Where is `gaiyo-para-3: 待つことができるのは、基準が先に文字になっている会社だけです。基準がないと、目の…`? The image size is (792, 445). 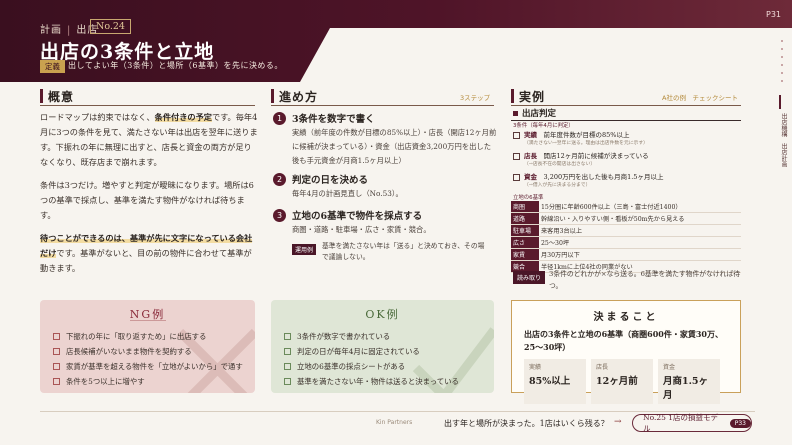 gaiyo-para-3: 待つことができるのは、基準が先に文字になっている会社だけです。基準がないと、目の… is located at coordinates (146, 253).